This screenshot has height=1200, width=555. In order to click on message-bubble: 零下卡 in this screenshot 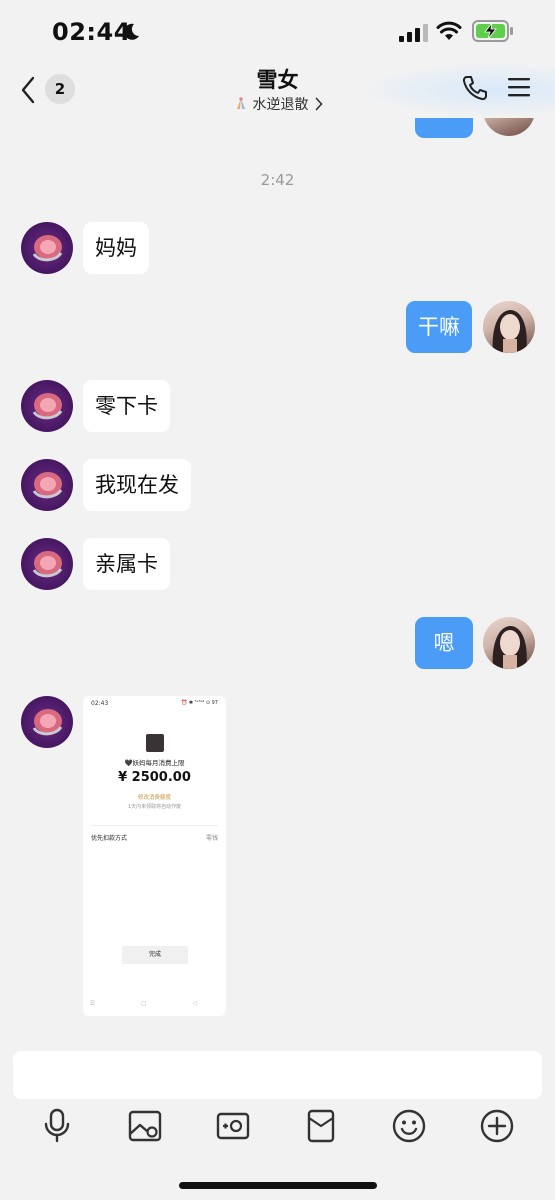, I will do `click(126, 406)`.